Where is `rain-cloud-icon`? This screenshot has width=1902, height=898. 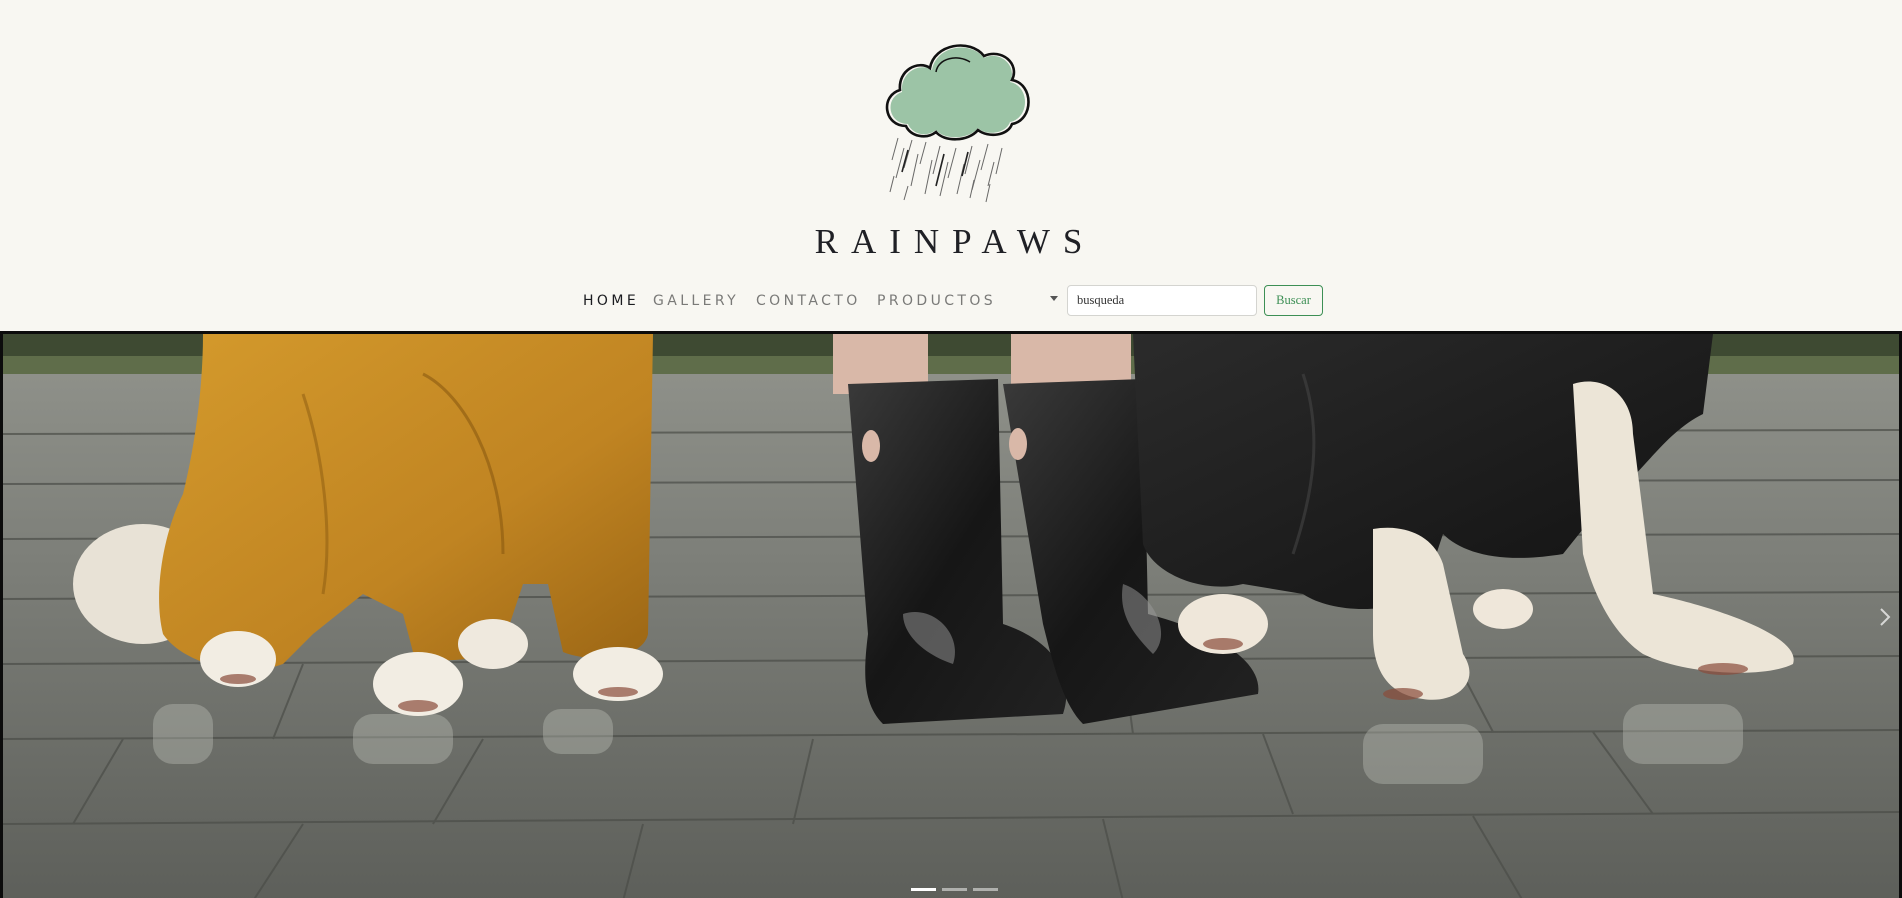
rain-cloud-icon is located at coordinates (961, 120).